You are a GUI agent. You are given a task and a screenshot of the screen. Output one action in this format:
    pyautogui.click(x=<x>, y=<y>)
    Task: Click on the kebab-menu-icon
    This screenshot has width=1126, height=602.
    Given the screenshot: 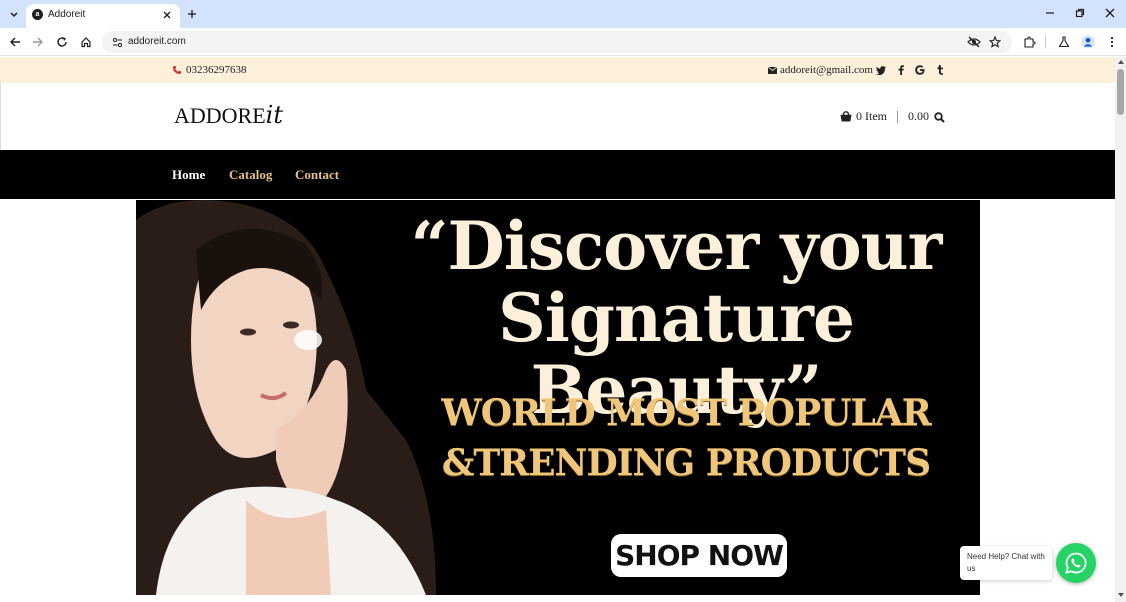 What is the action you would take?
    pyautogui.click(x=1112, y=42)
    